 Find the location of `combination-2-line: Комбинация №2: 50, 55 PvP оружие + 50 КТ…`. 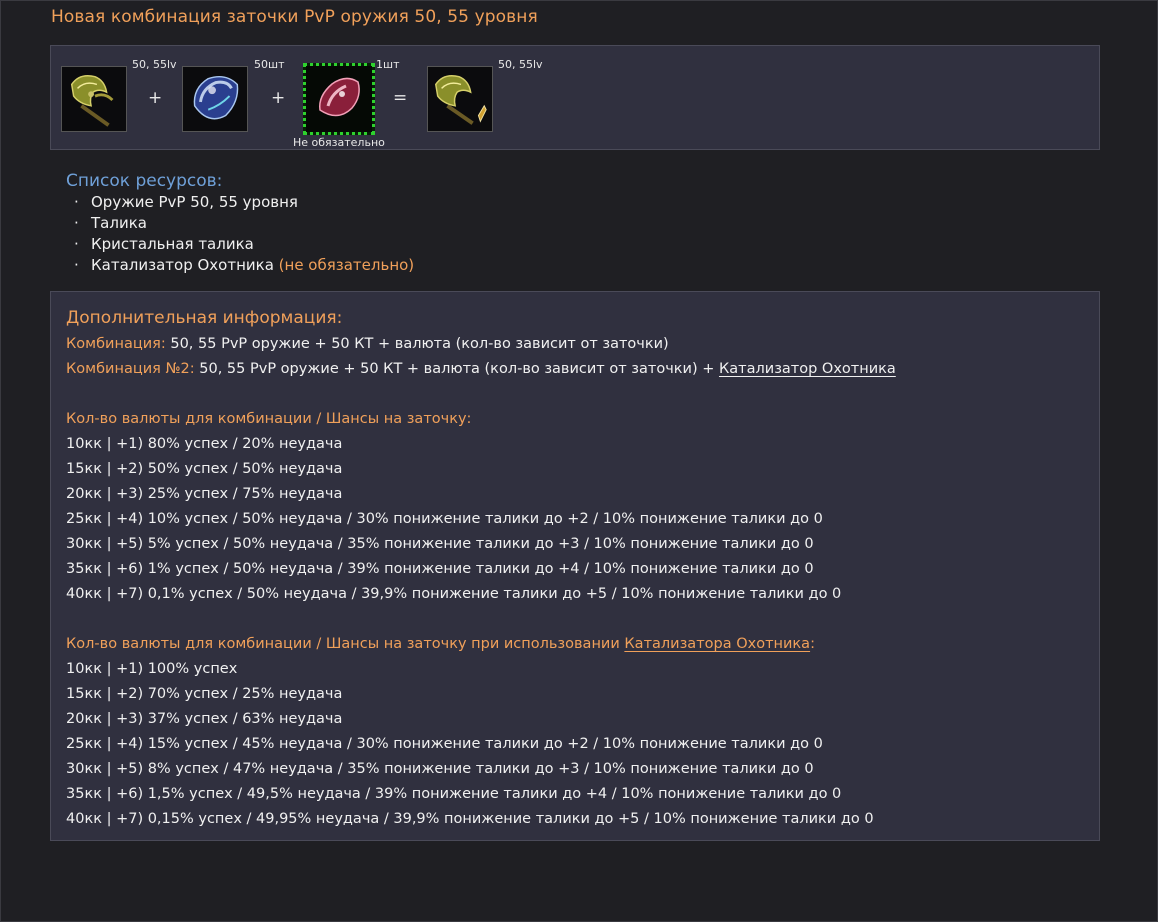

combination-2-line: Комбинация №2: 50, 55 PvP оружие + 50 КТ… is located at coordinates (481, 369).